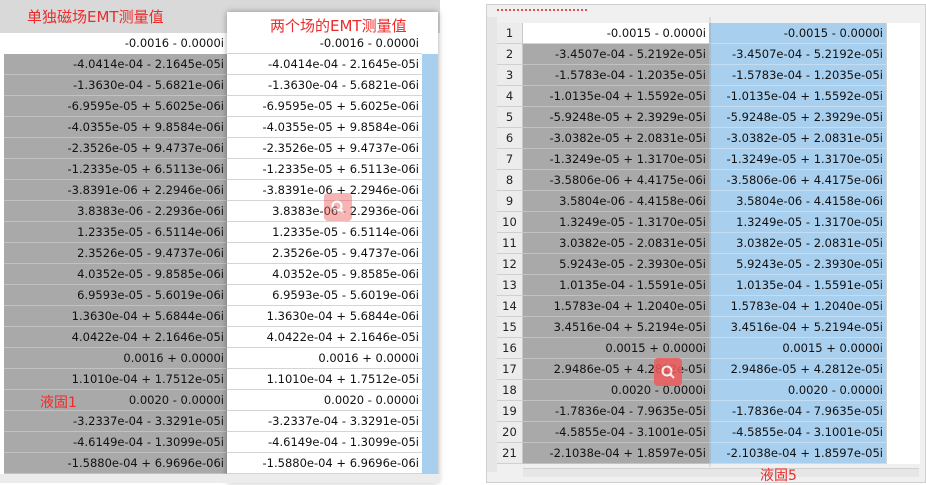  I want to click on left-scrollbar, so click(220, 478).